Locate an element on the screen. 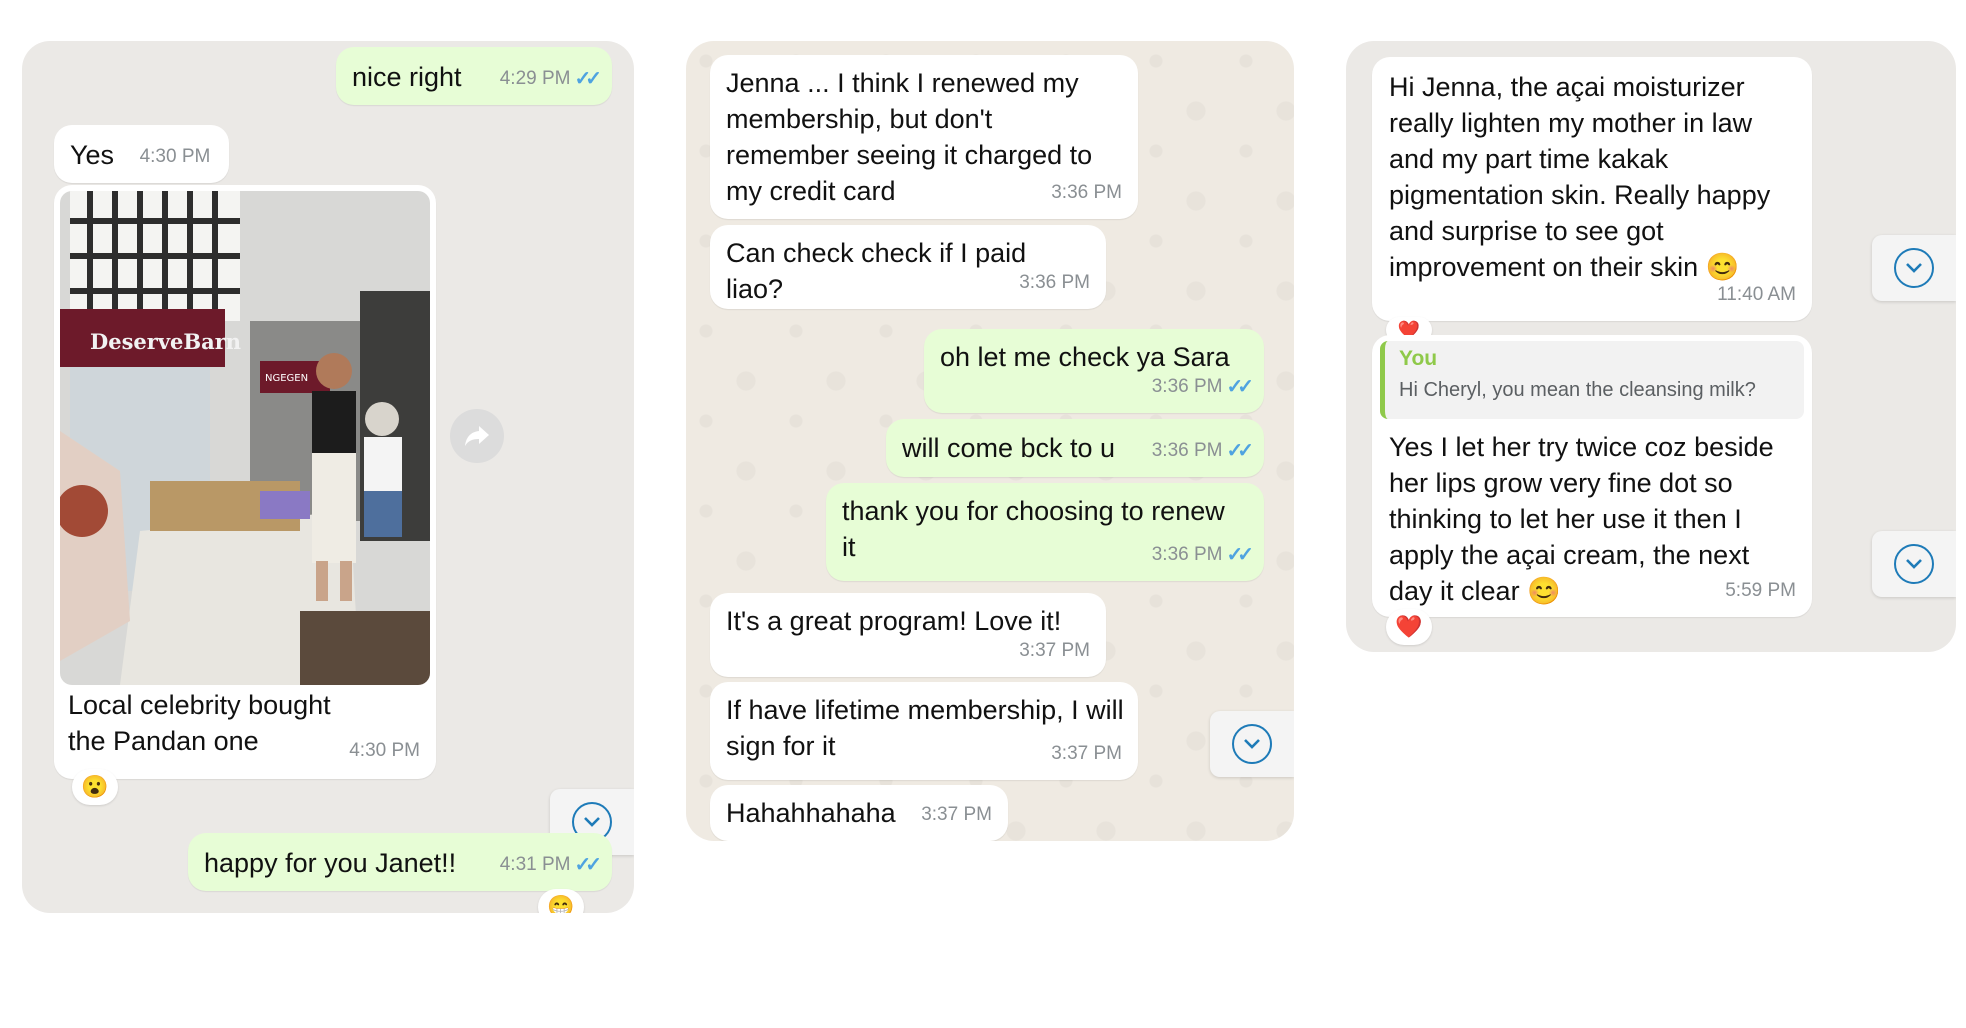 The height and width of the screenshot is (1028, 1966). message-time: 11:40 AM is located at coordinates (1756, 294).